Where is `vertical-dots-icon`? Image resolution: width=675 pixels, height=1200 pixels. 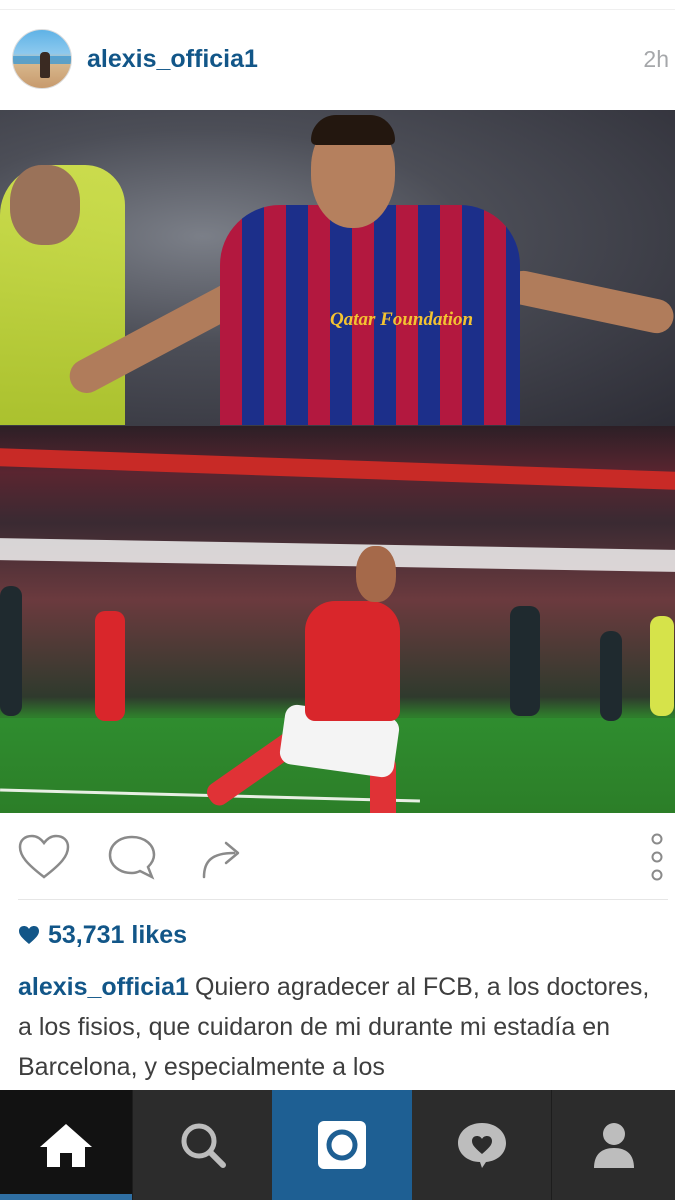
vertical-dots-icon is located at coordinates (657, 859).